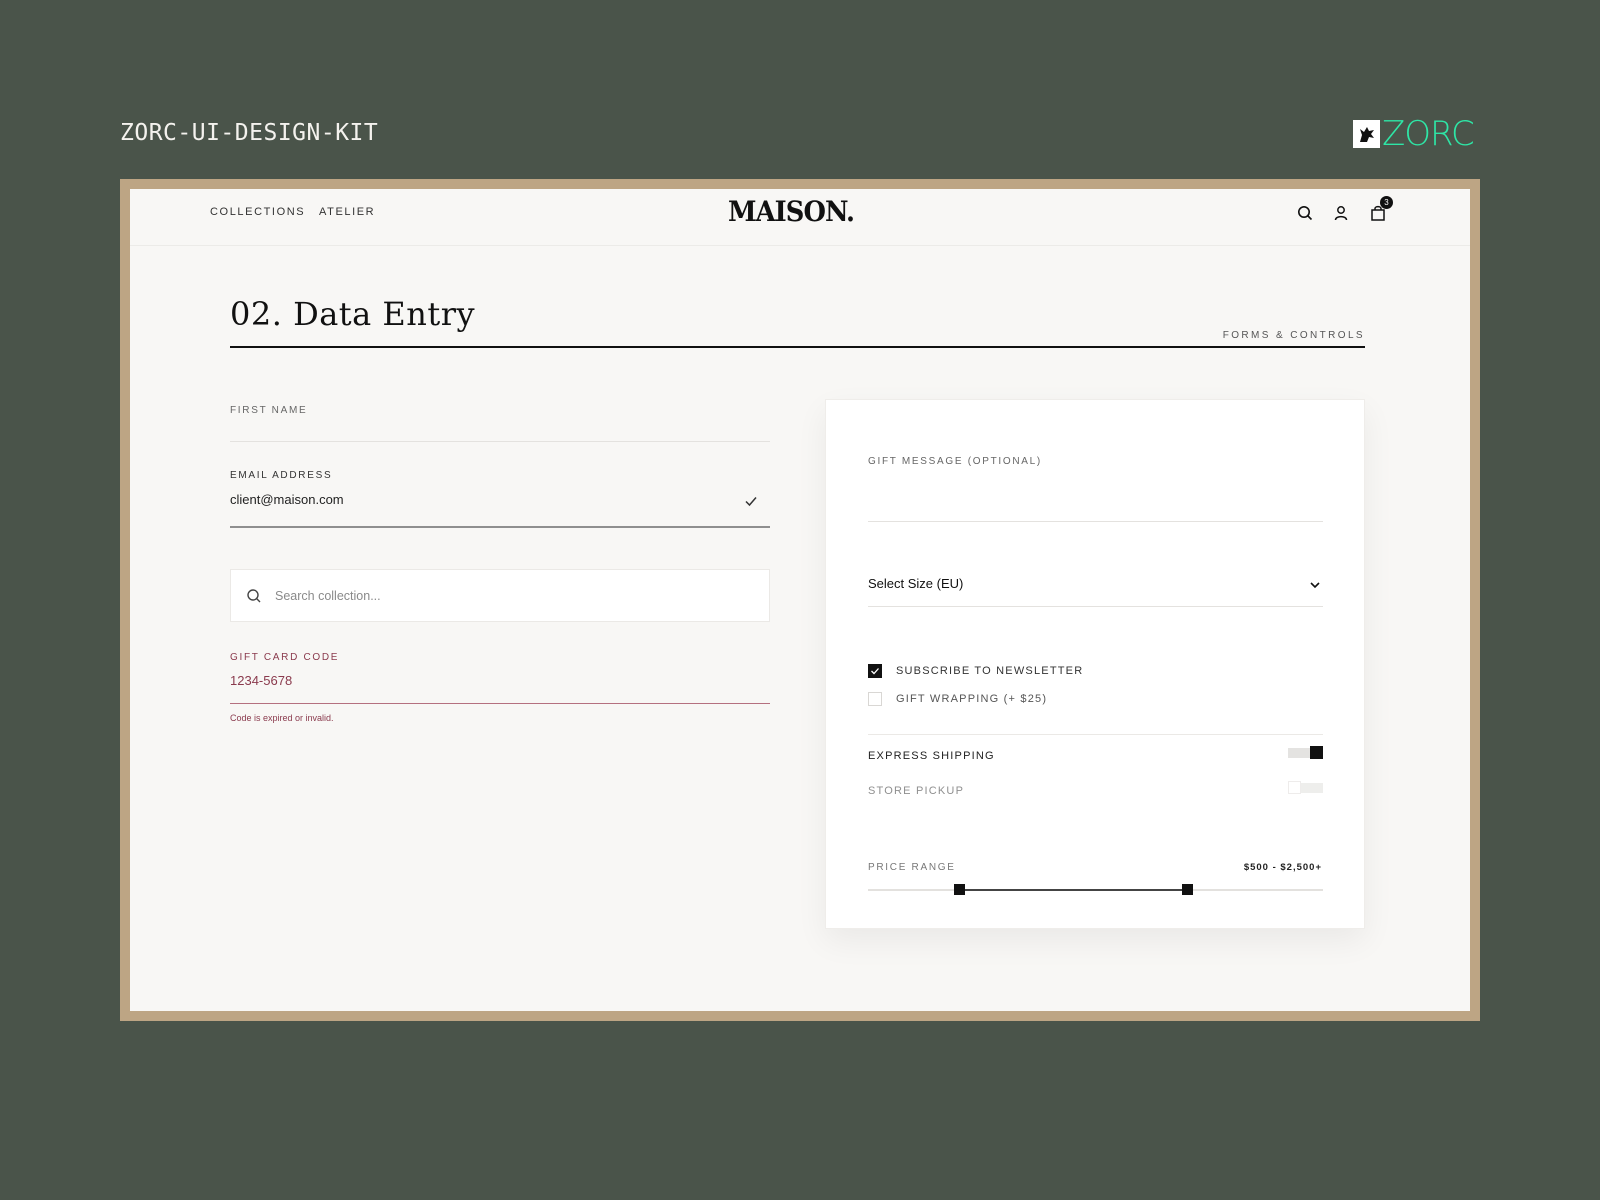 This screenshot has width=1600, height=1200. Describe the element at coordinates (1187, 889) in the screenshot. I see `slider-handle-max` at that location.